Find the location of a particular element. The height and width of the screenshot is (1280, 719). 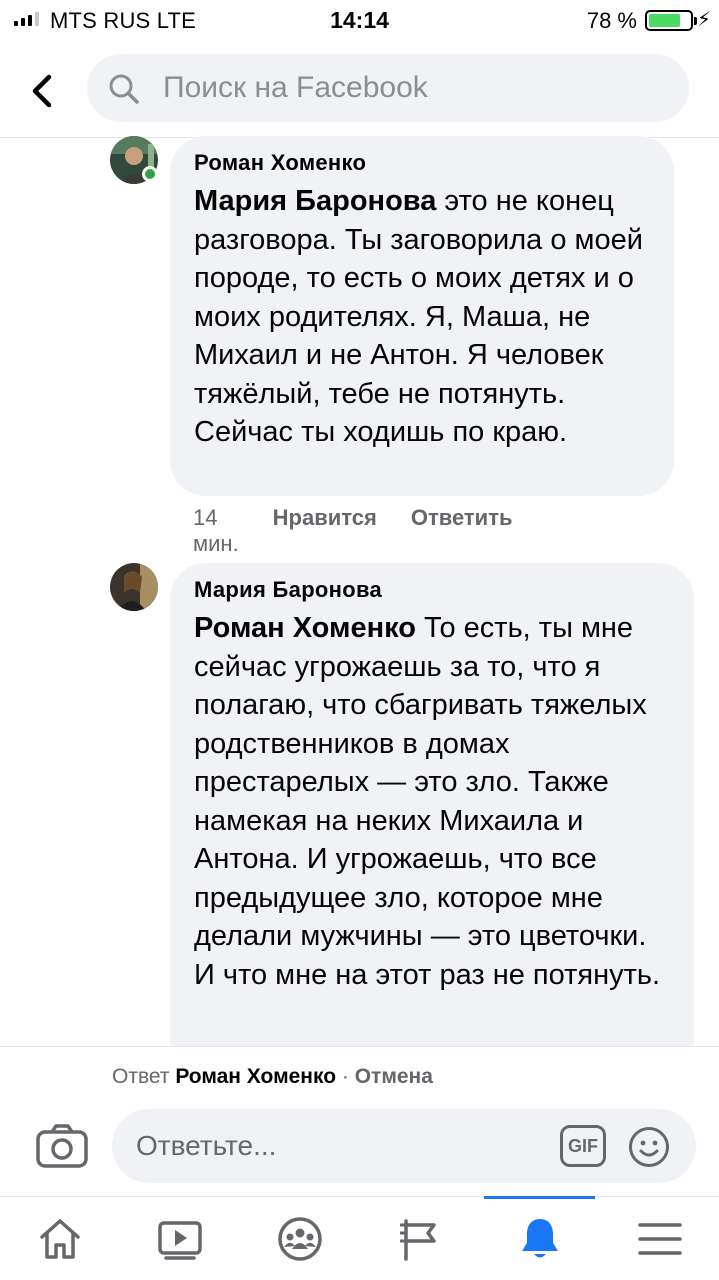

flag-icon is located at coordinates (417, 1240).